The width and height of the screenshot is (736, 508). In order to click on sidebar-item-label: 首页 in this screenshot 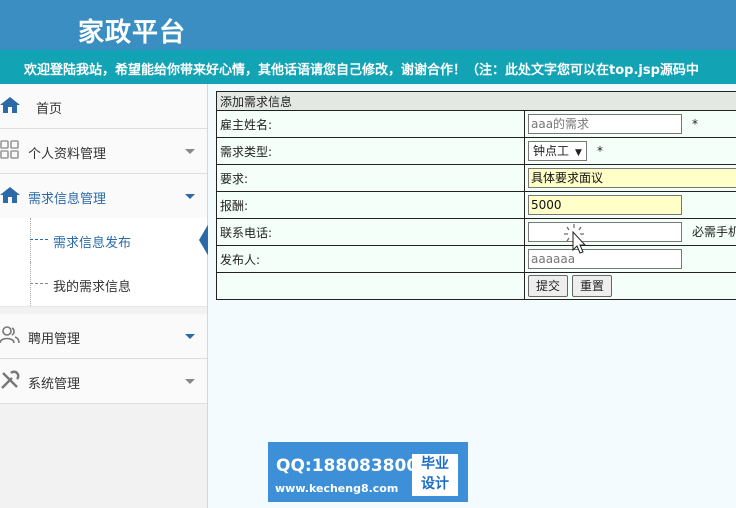, I will do `click(49, 109)`.